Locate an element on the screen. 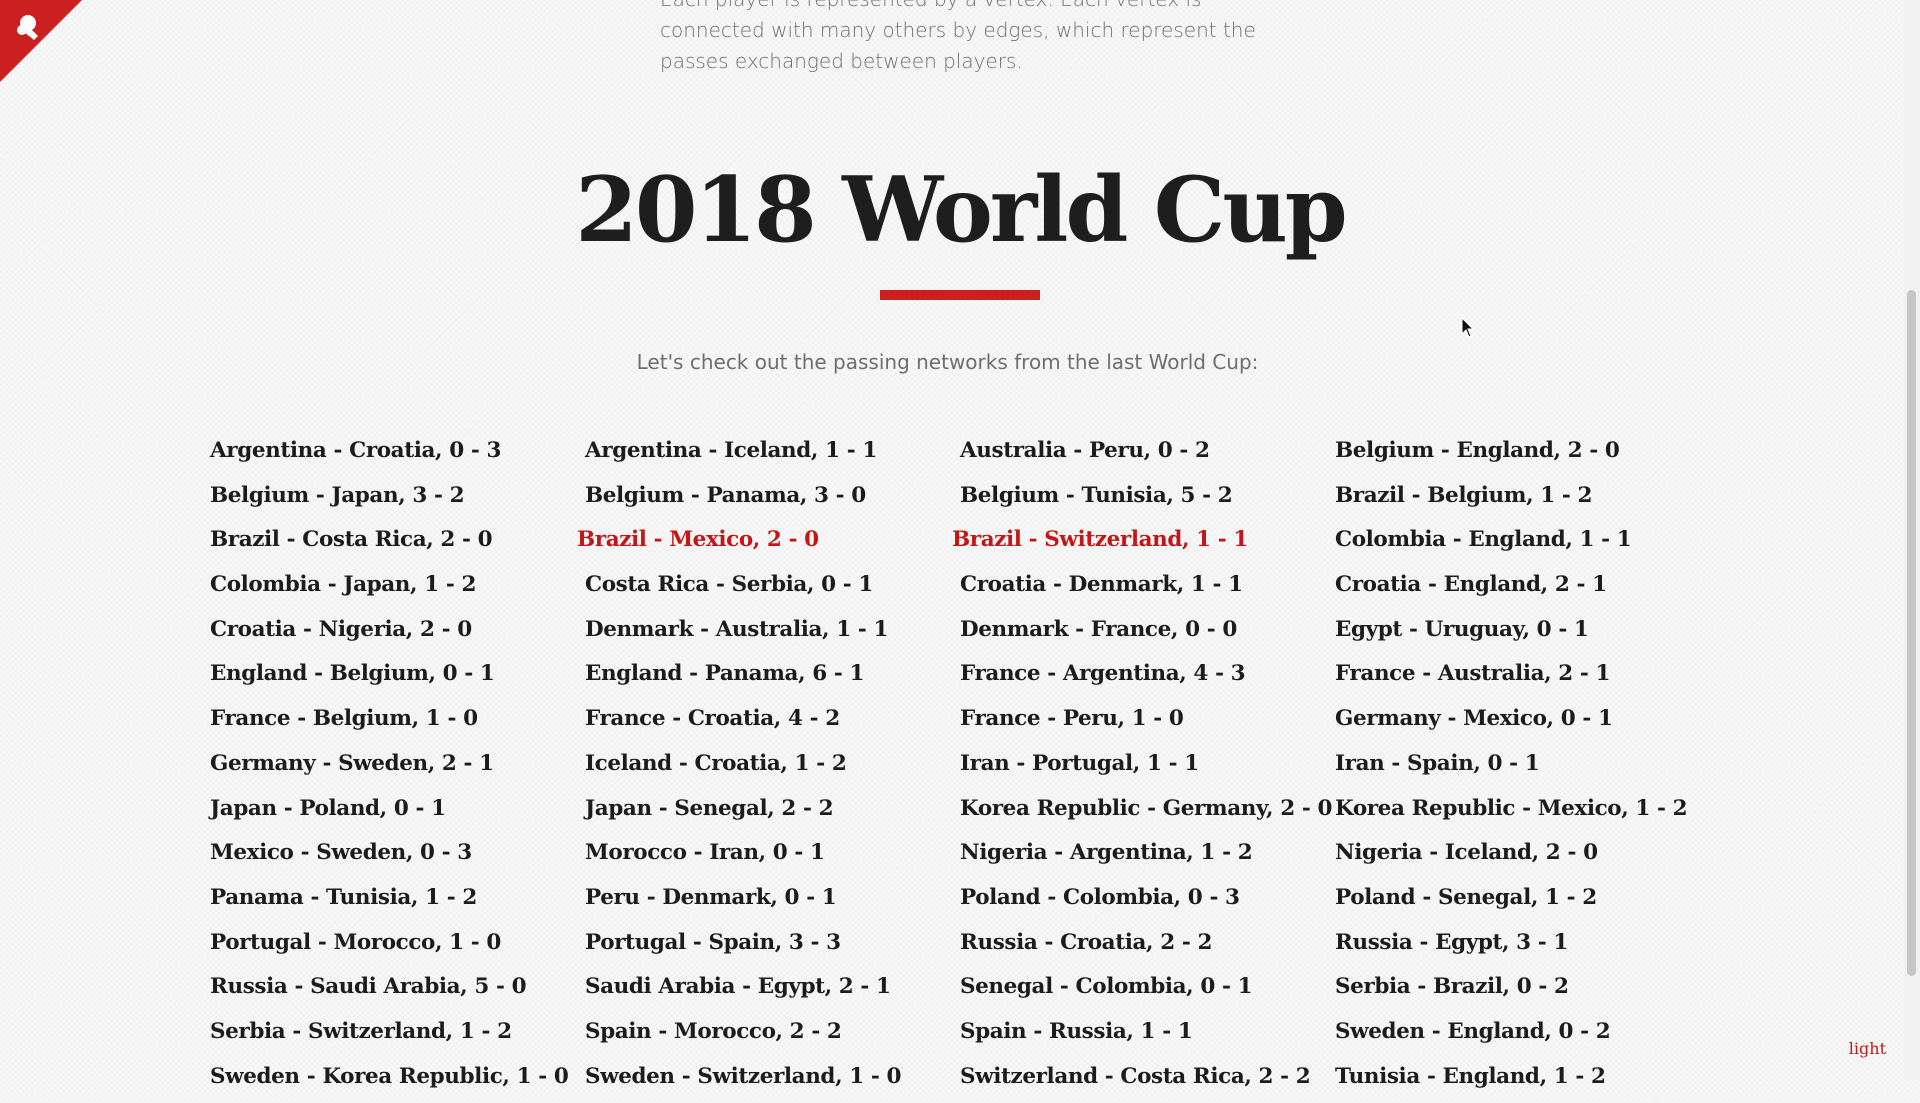  match-link: Denmark - Australia, 1 - 1 is located at coordinates (772, 634).